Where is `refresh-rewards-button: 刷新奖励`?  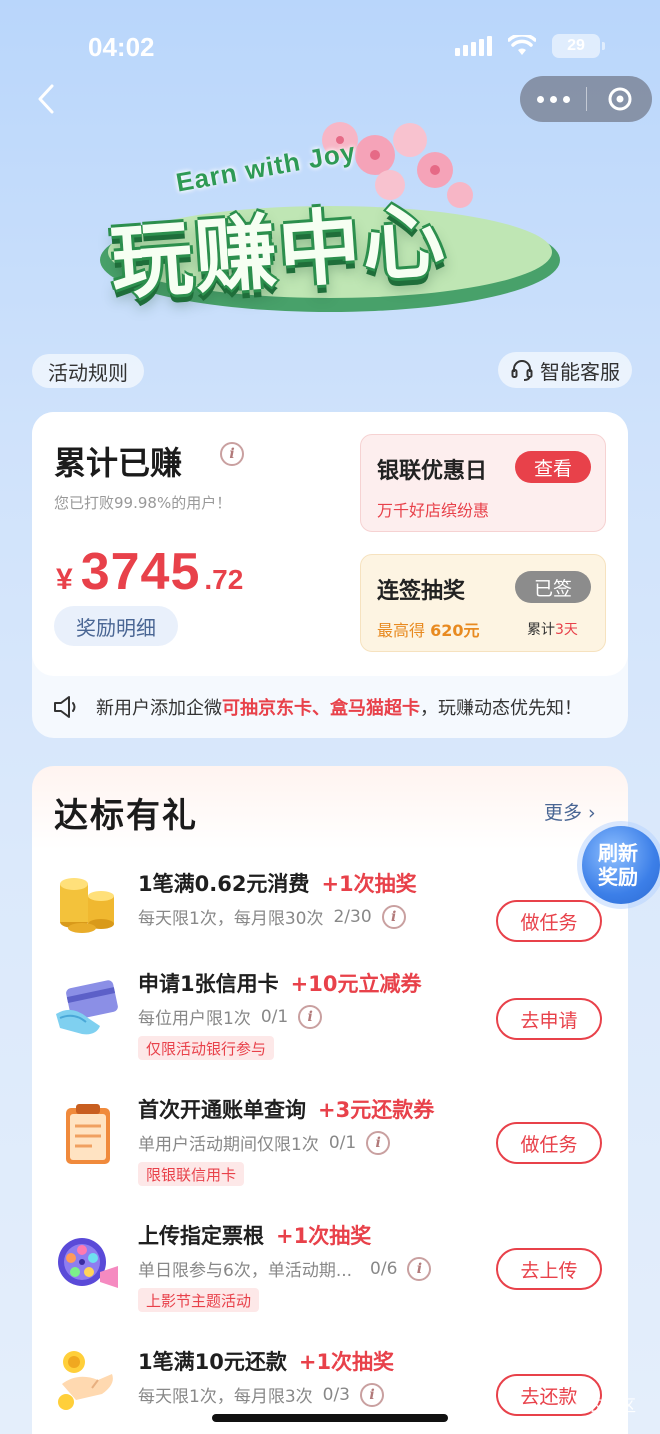 refresh-rewards-button: 刷新奖励 is located at coordinates (621, 865).